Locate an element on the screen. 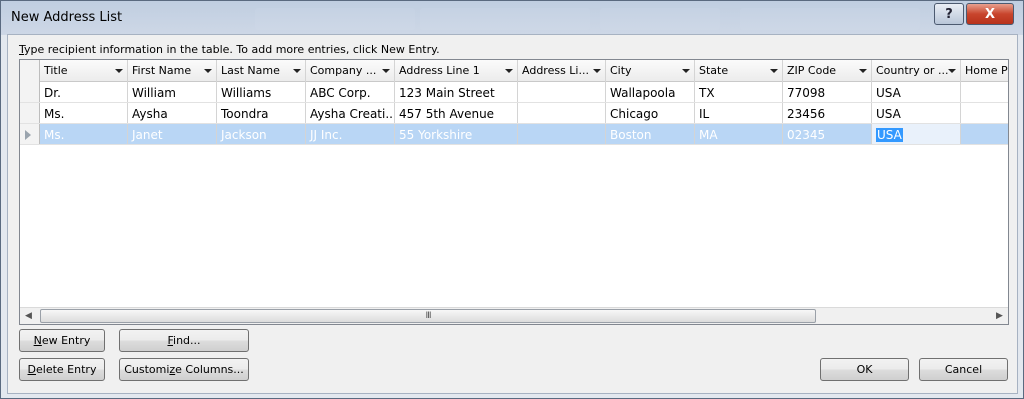 This screenshot has width=1024, height=399. help-button: ? is located at coordinates (949, 14).